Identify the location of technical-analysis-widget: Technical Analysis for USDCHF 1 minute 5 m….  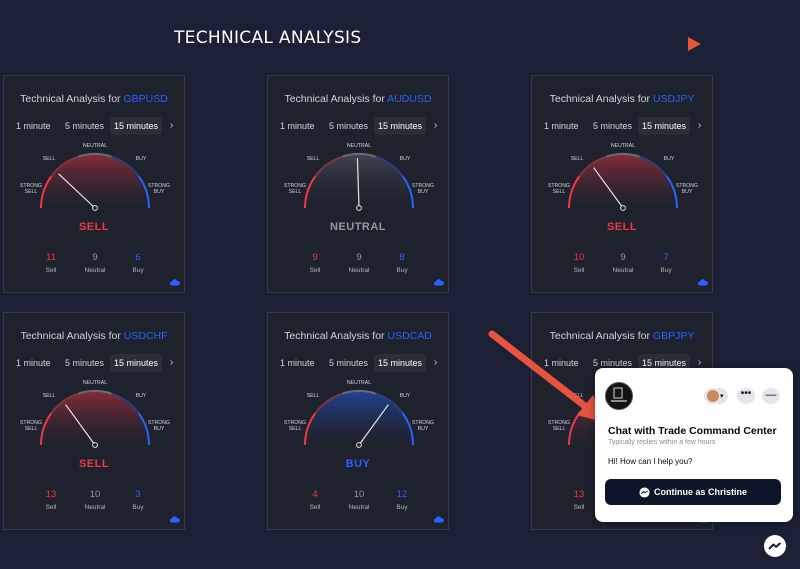
(94, 421).